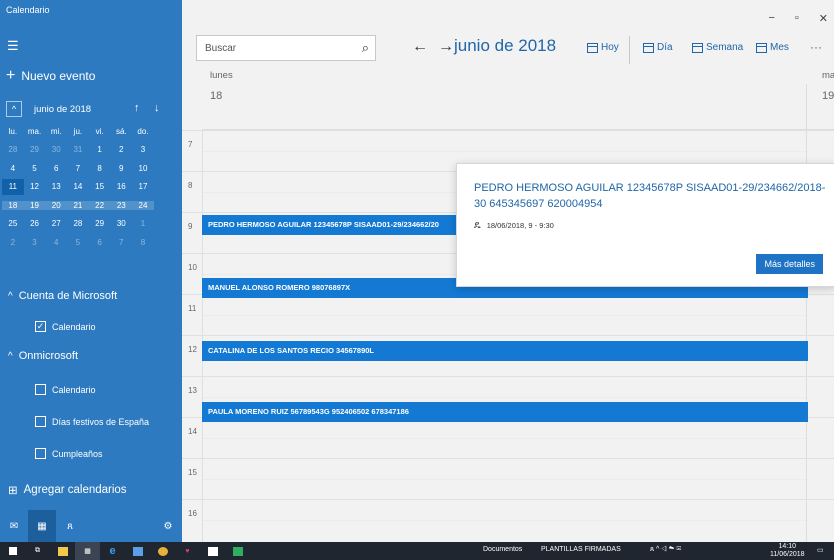 The width and height of the screenshot is (834, 560). Describe the element at coordinates (820, 550) in the screenshot. I see `notifications-icon: ▭` at that location.